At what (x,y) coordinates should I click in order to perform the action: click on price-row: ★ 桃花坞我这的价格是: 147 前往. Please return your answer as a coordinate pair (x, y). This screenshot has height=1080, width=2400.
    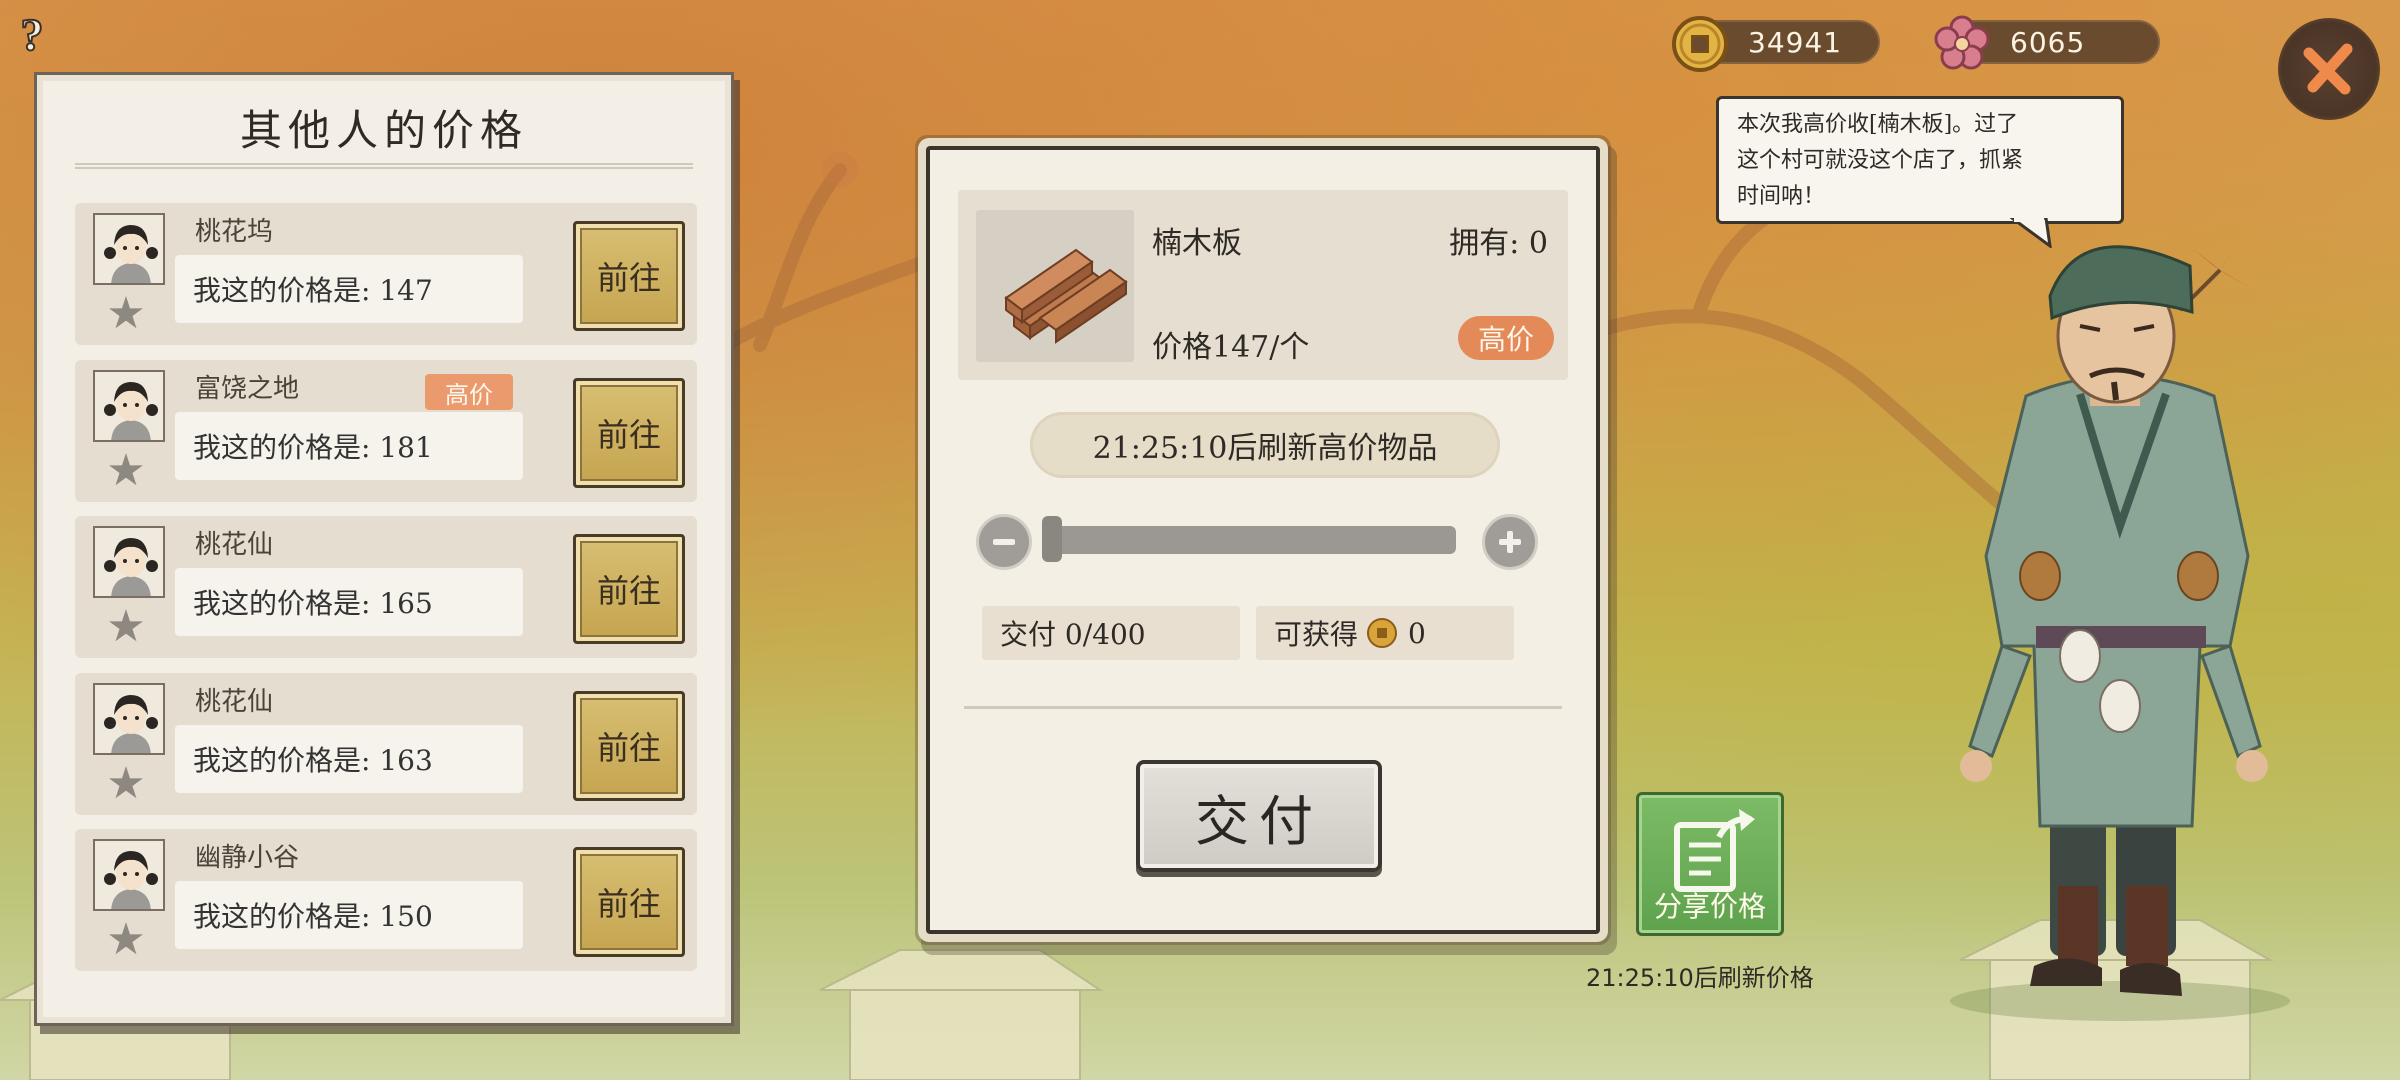
    Looking at the image, I should click on (386, 274).